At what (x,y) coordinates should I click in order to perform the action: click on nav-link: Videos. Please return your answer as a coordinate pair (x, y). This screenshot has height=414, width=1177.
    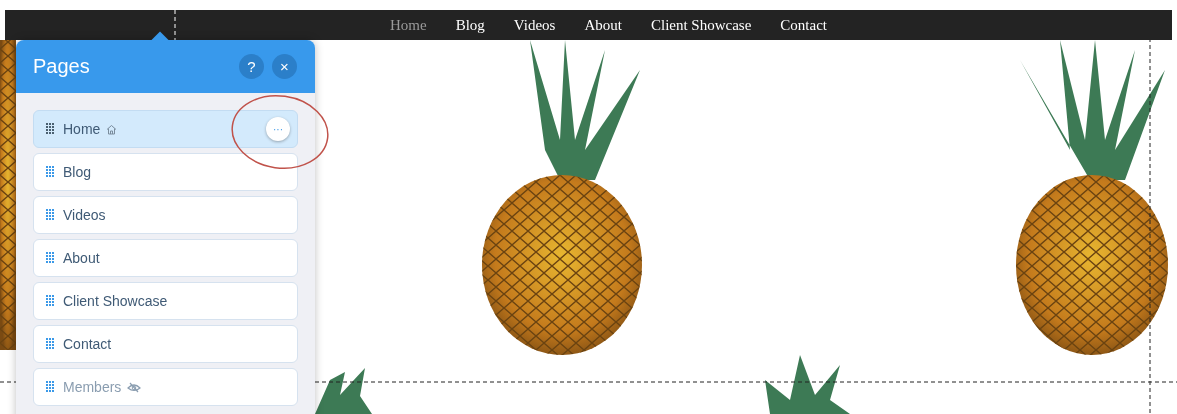
    Looking at the image, I should click on (534, 25).